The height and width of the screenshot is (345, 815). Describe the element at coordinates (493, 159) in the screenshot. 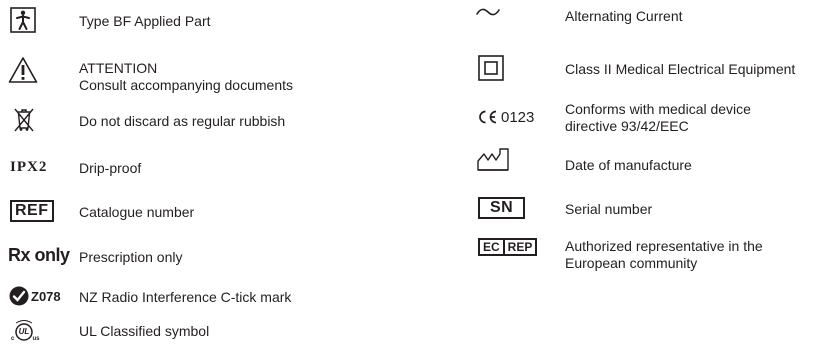

I see `date-of-manufacture-icon` at that location.